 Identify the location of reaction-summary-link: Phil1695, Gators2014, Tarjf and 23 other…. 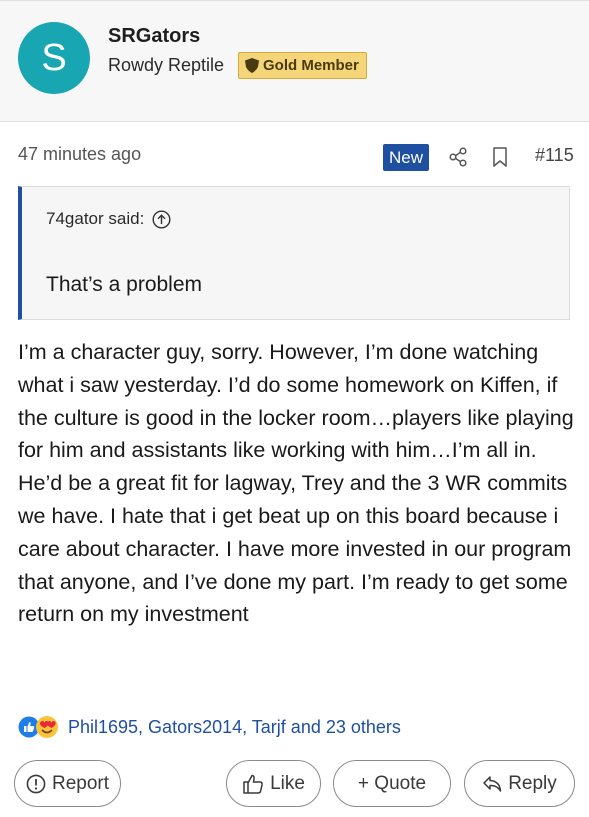
(234, 727).